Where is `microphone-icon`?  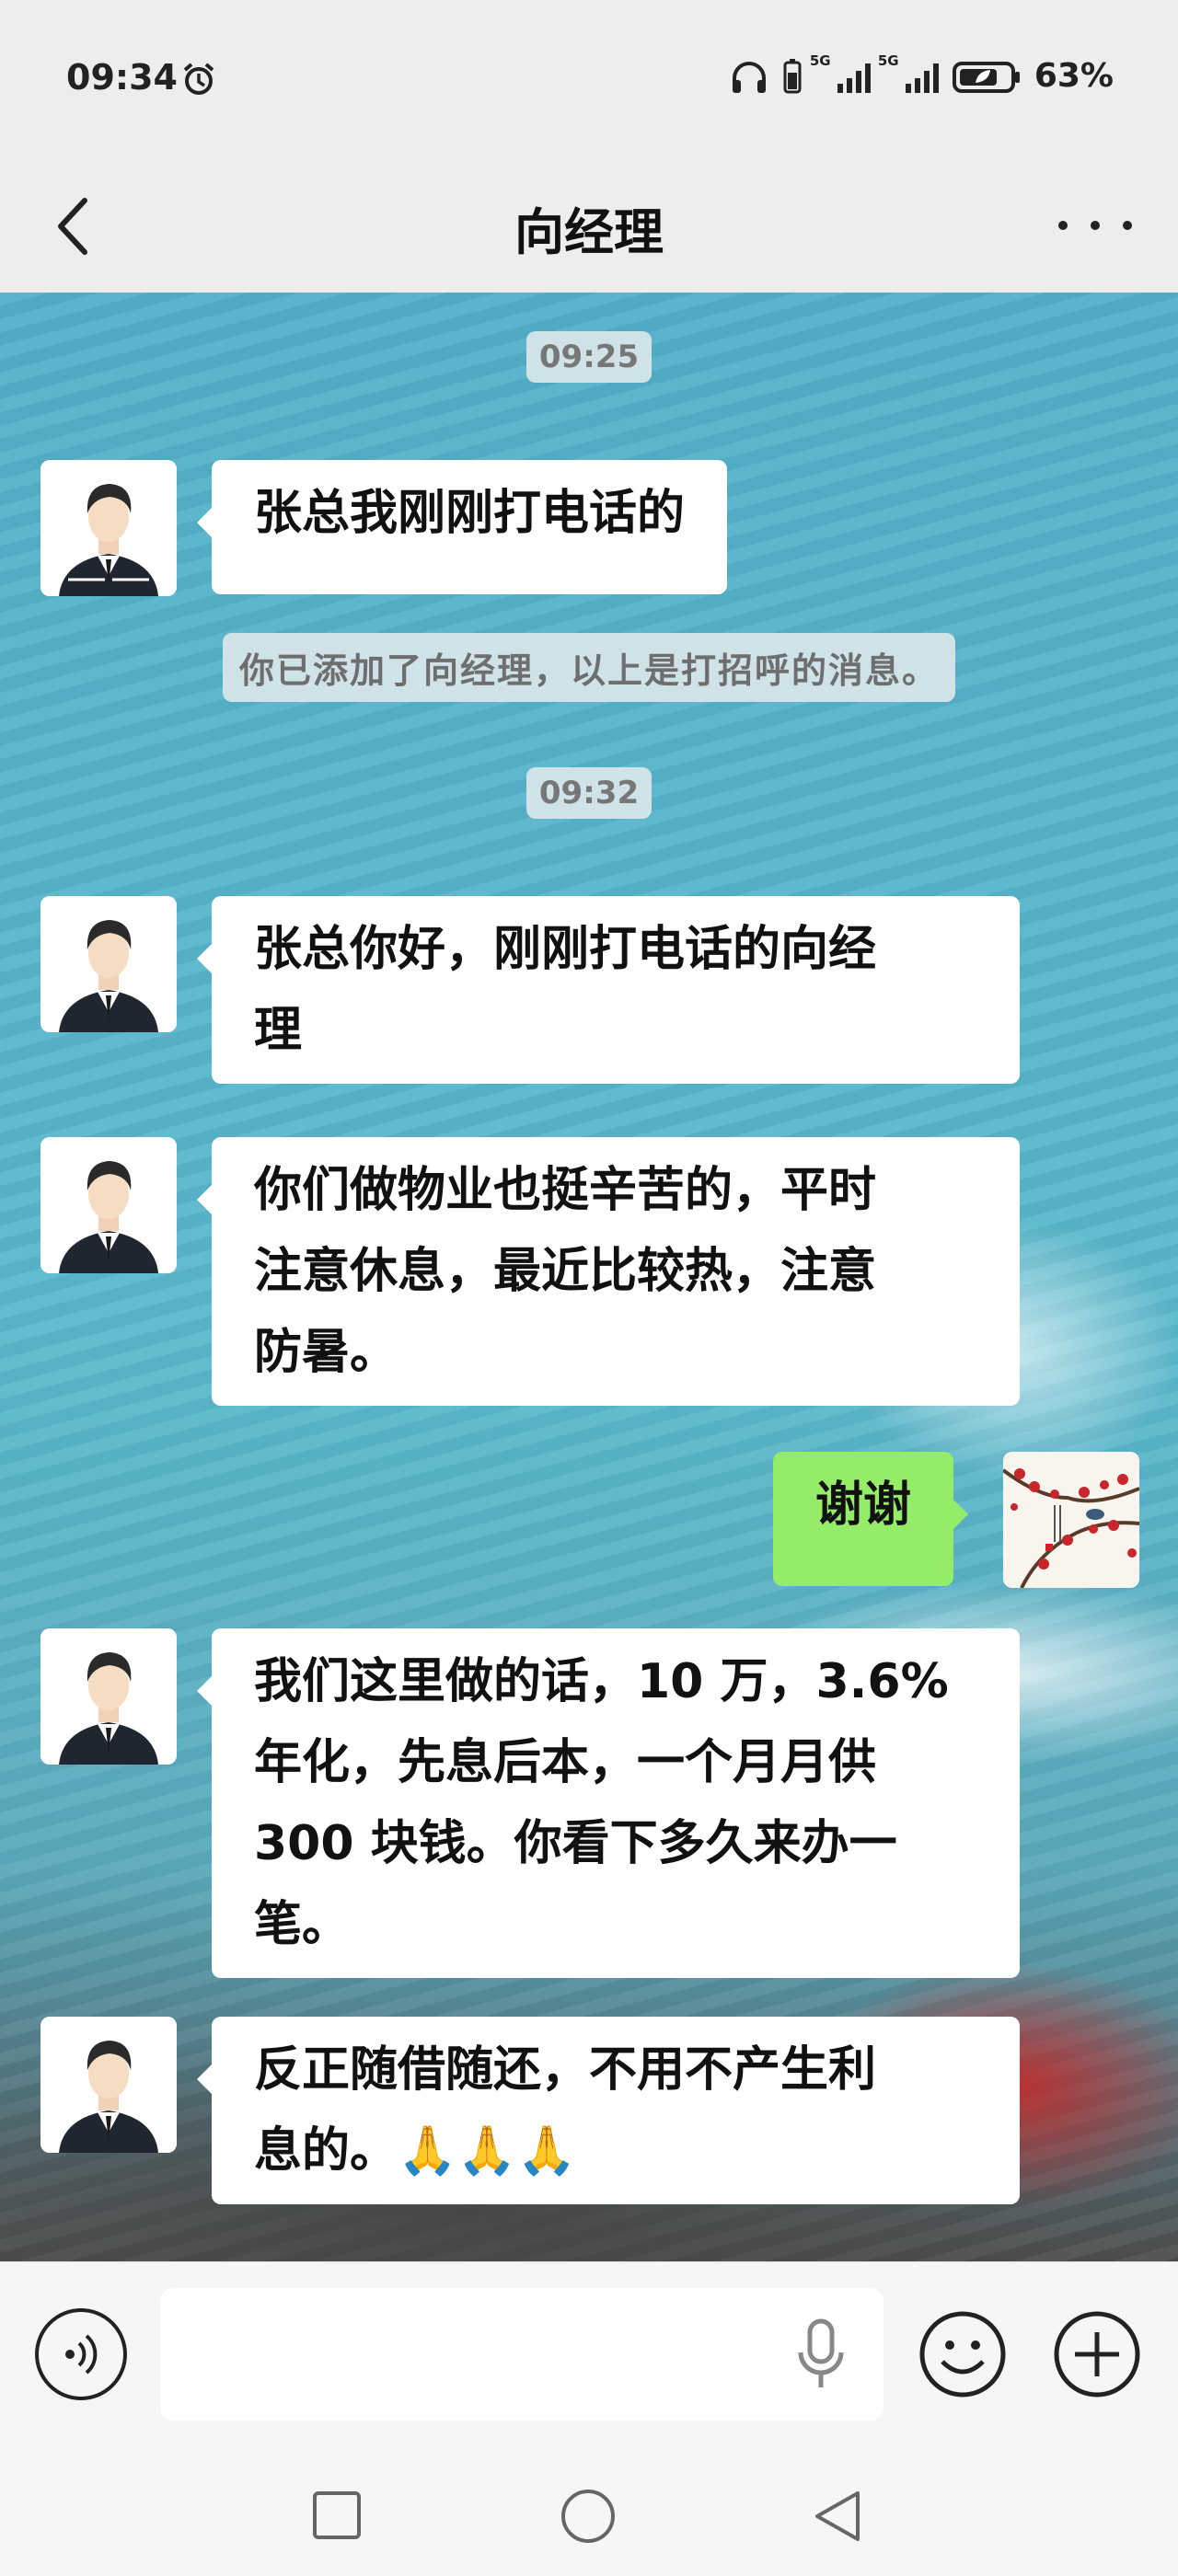 microphone-icon is located at coordinates (821, 2354).